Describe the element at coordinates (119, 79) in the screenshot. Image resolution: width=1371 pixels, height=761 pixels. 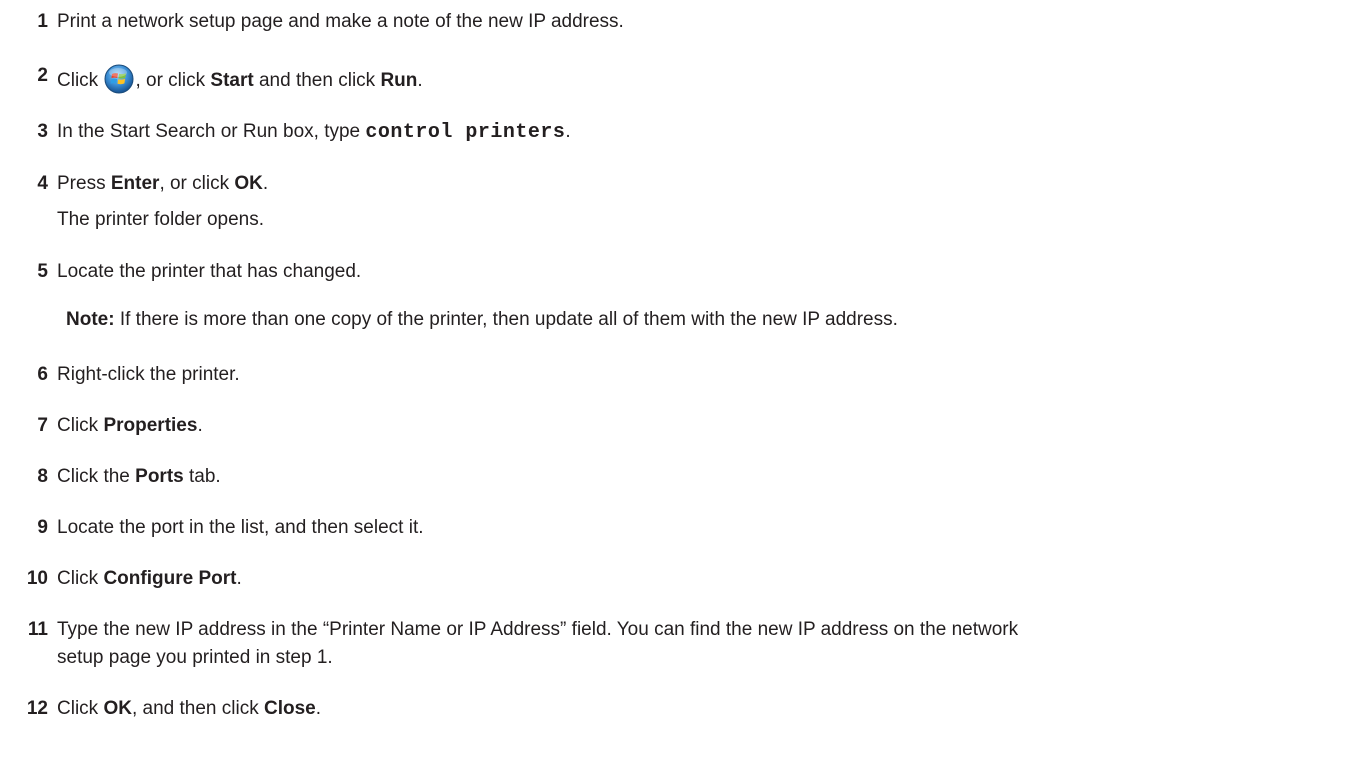
I see `windows-start-orb-icon` at that location.